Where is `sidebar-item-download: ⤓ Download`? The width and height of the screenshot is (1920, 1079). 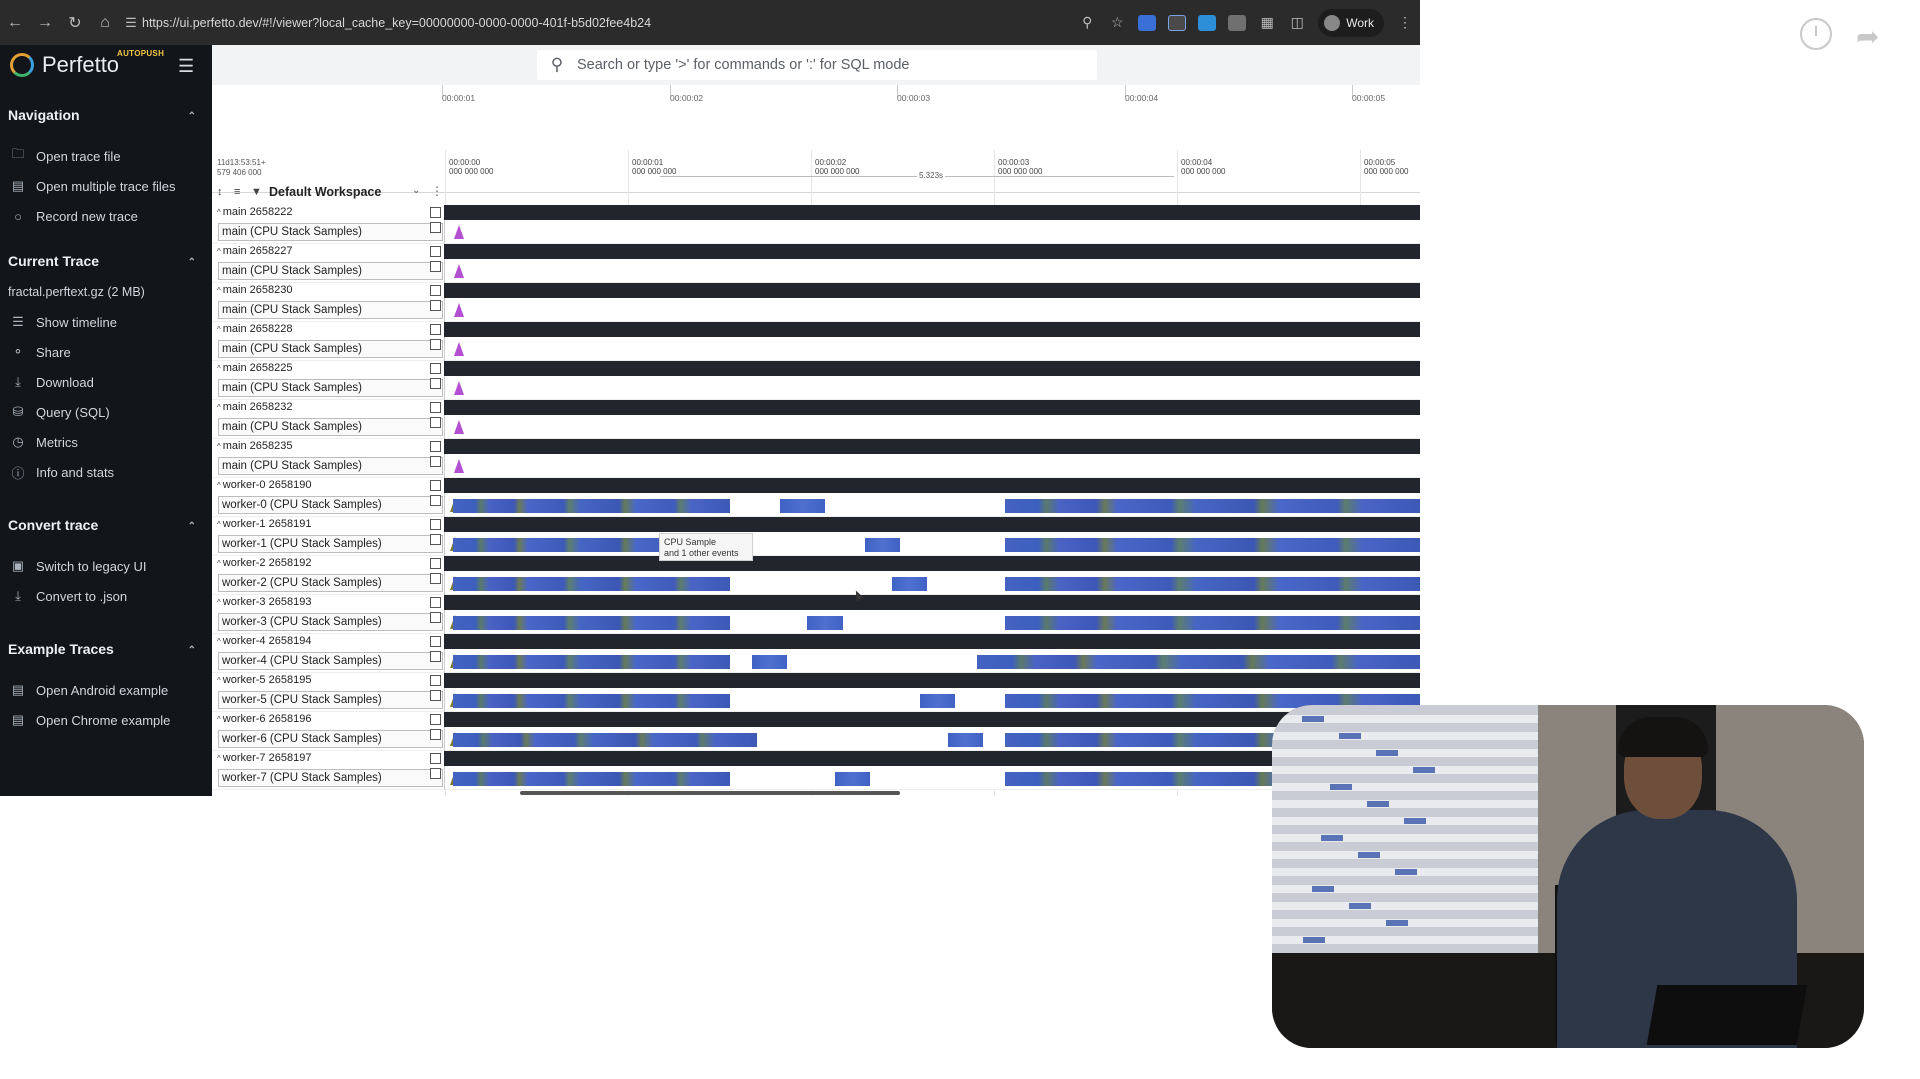
sidebar-item-download: ⤓ Download is located at coordinates (106, 382).